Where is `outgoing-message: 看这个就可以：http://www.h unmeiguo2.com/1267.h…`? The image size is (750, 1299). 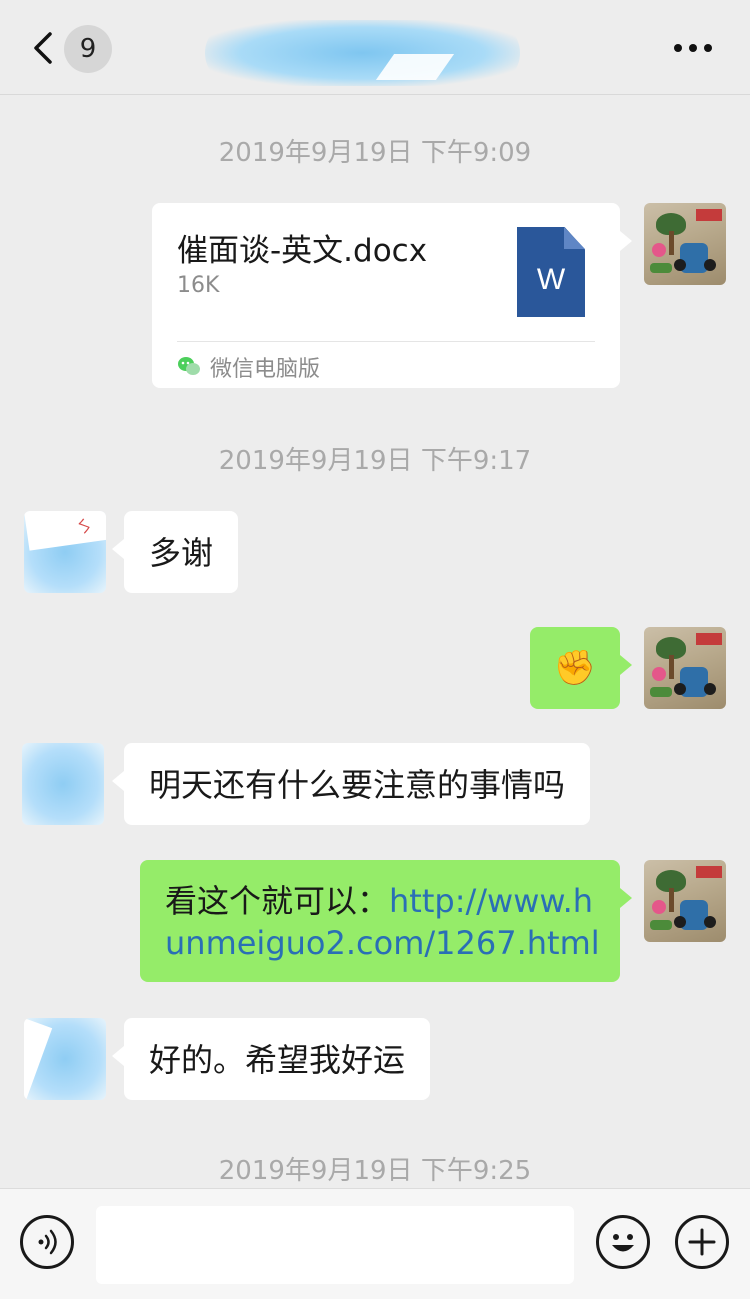 outgoing-message: 看这个就可以：http://www.h unmeiguo2.com/1267.h… is located at coordinates (386, 921).